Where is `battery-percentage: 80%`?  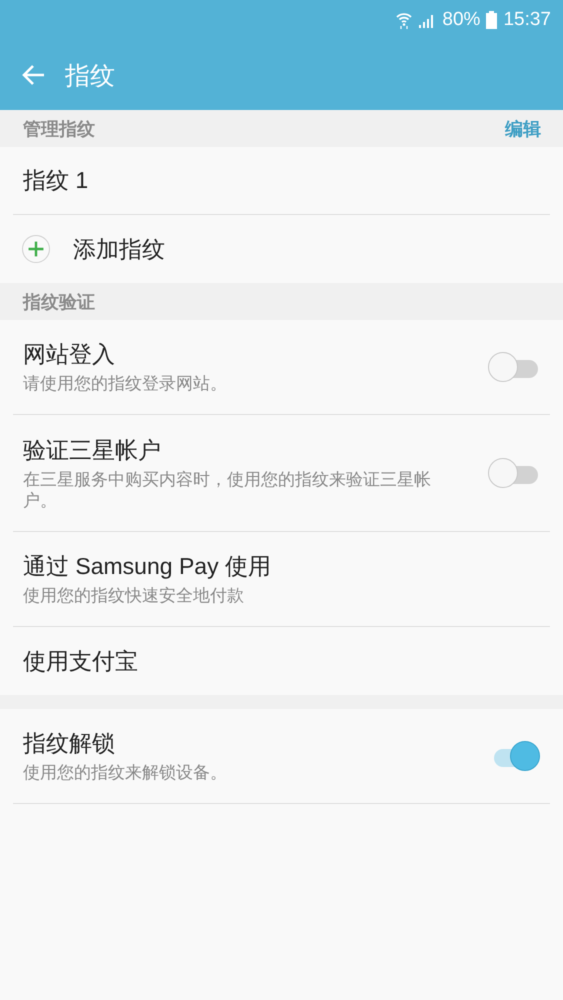
battery-percentage: 80% is located at coordinates (461, 20).